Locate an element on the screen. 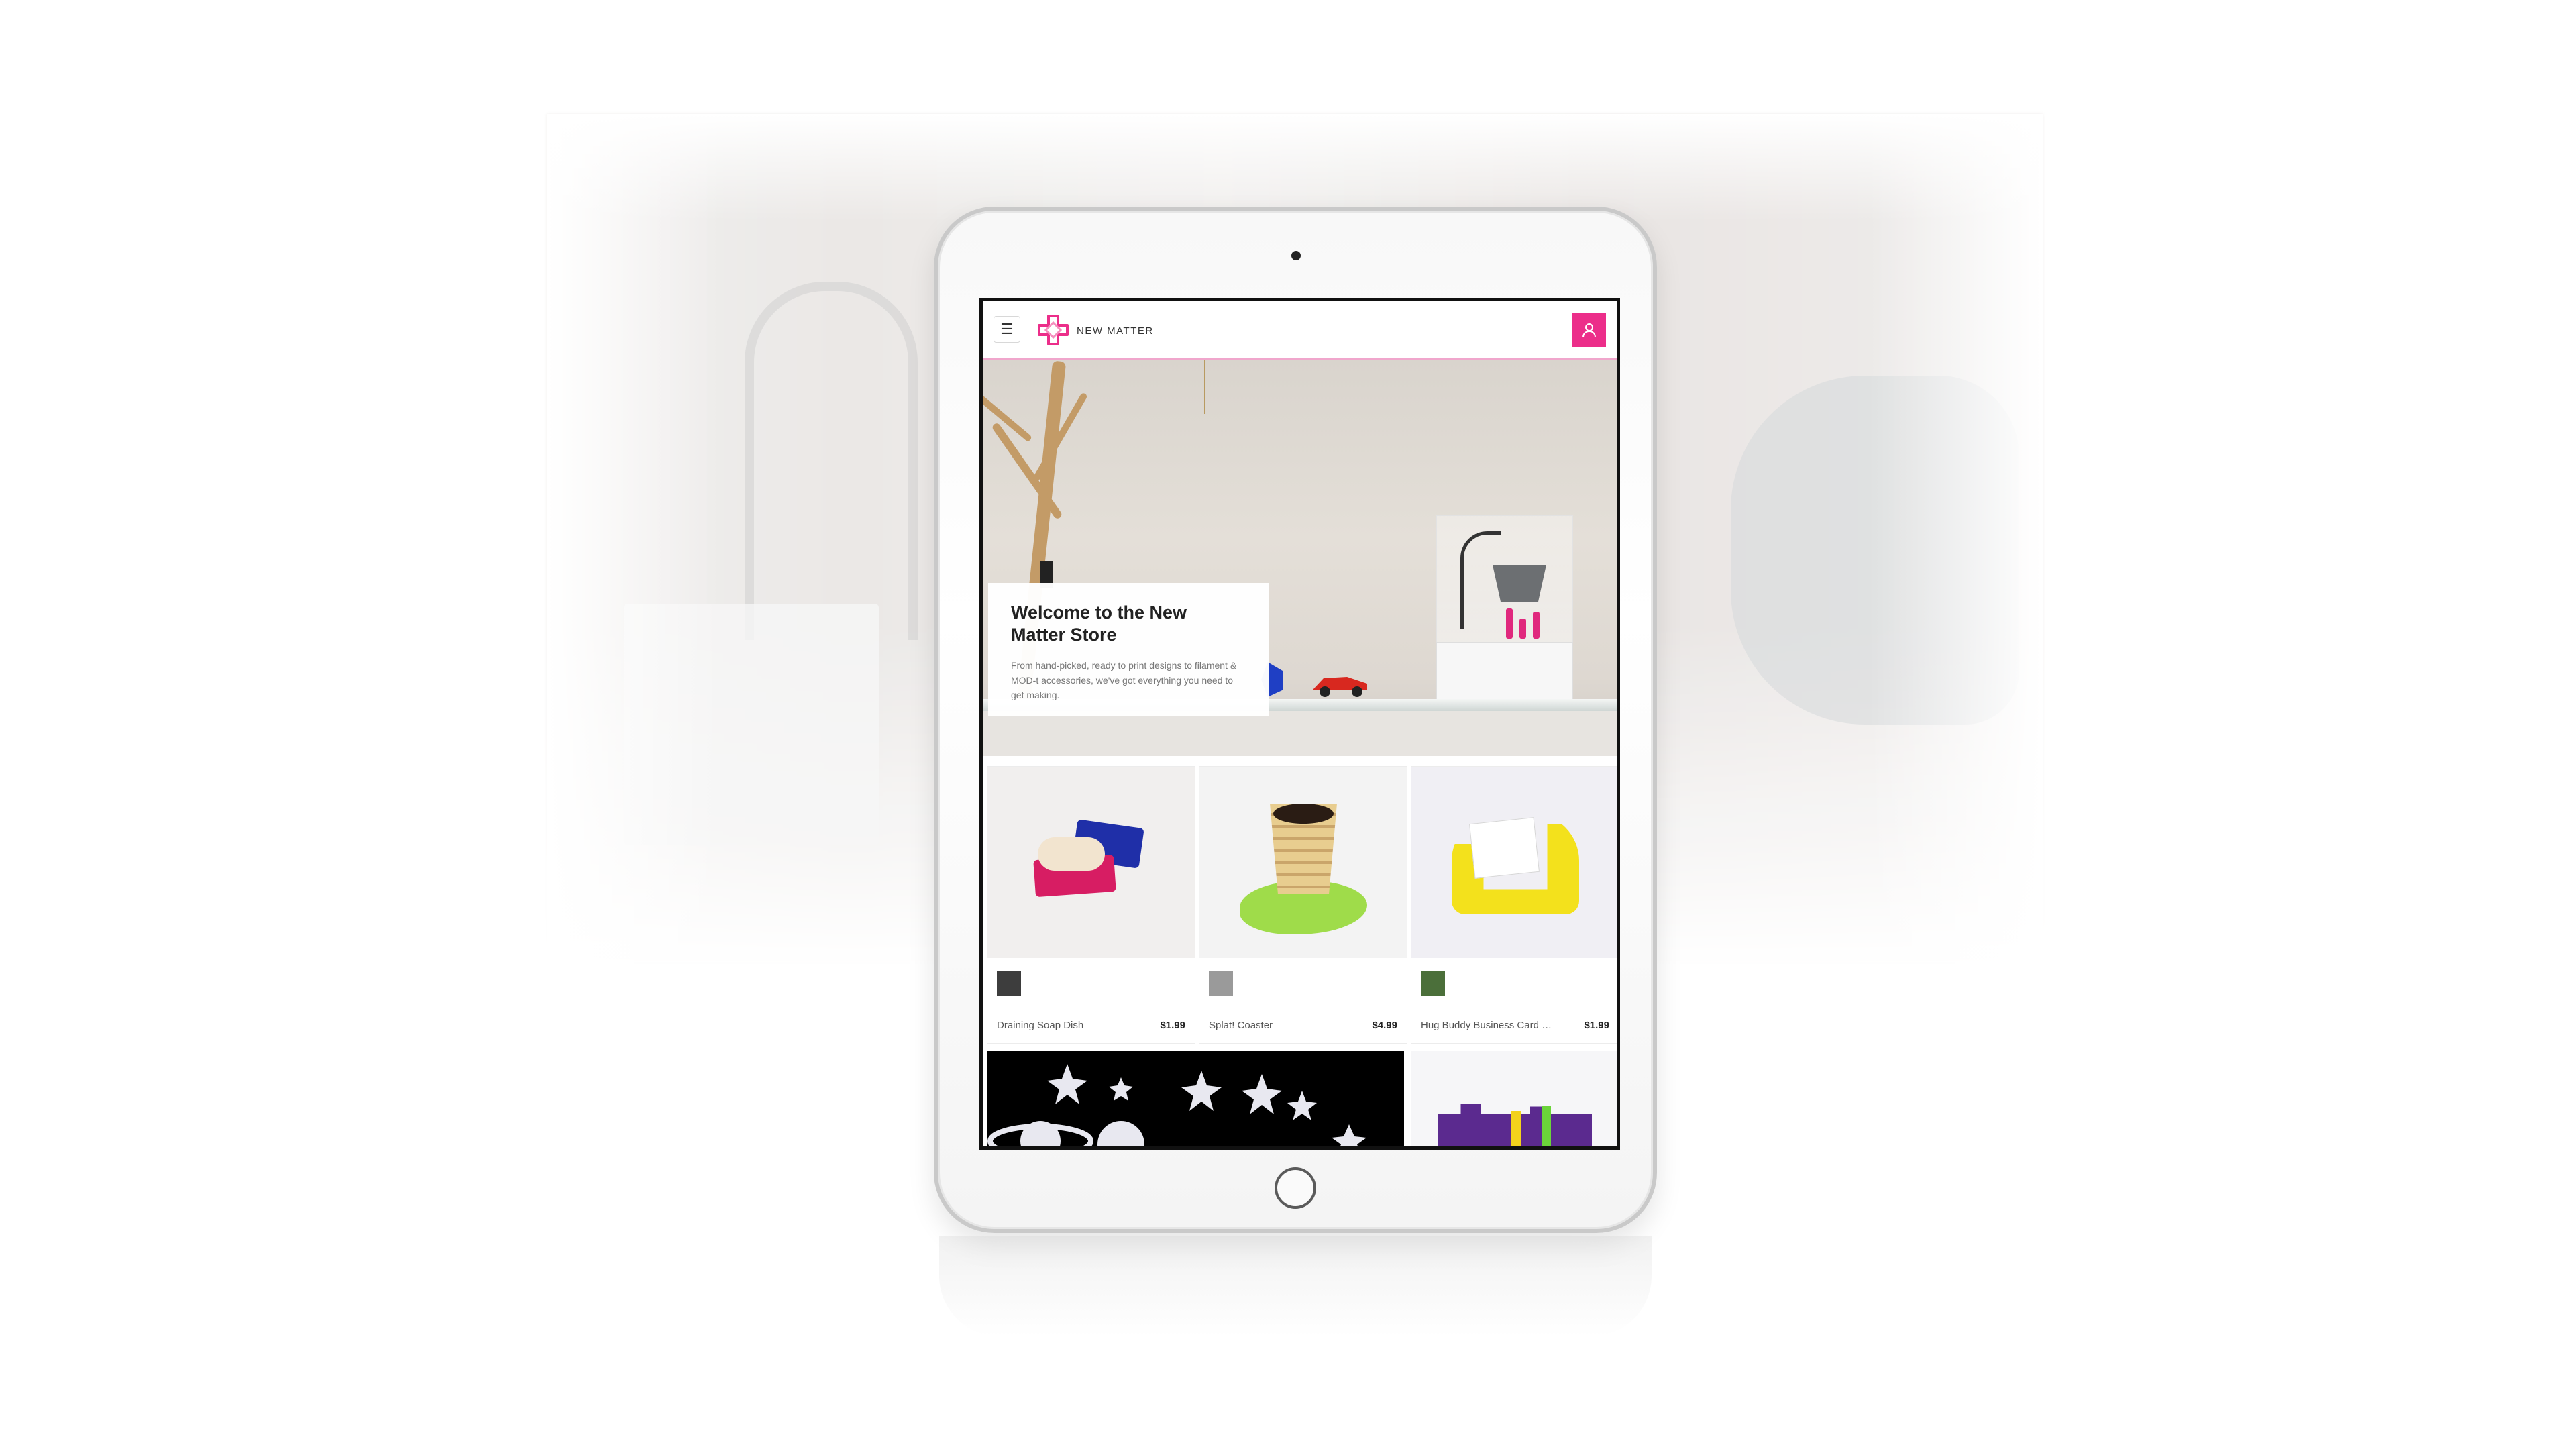 The image size is (2576, 1449). product-name: Splat! Coaster is located at coordinates (1276, 1025).